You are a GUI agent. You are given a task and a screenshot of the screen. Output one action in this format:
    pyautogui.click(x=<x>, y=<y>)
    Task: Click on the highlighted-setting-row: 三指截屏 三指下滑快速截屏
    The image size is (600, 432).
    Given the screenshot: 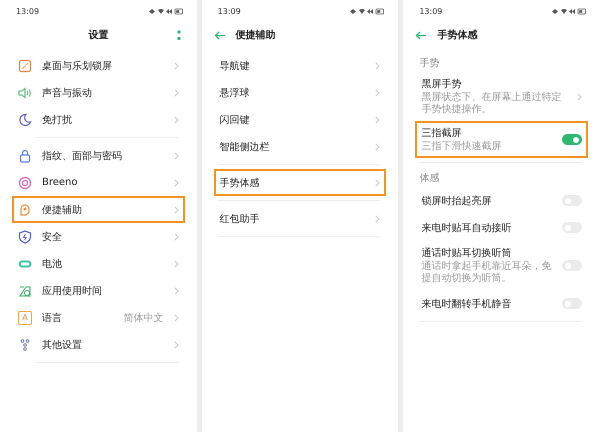 What is the action you would take?
    pyautogui.click(x=501, y=139)
    